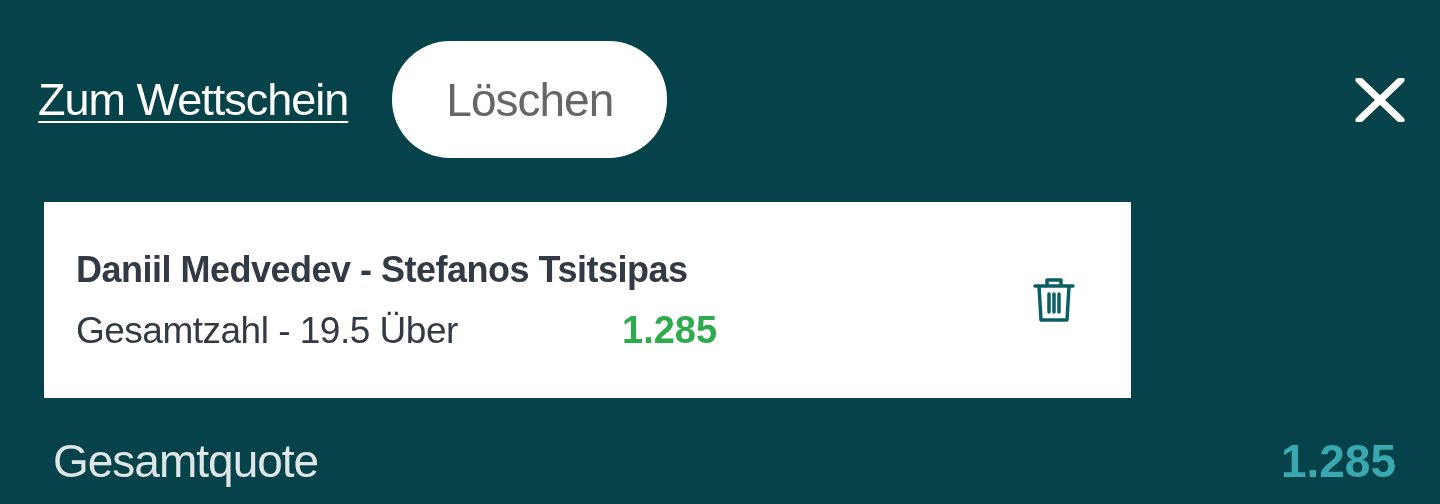 The width and height of the screenshot is (1440, 504). Describe the element at coordinates (193, 99) in the screenshot. I see `bet-slip-link: Zum Wettschein` at that location.